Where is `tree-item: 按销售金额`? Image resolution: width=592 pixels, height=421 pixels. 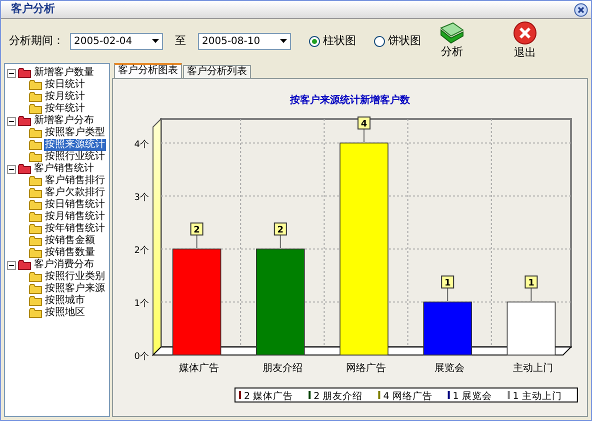
tree-item: 按销售金额 is located at coordinates (70, 241).